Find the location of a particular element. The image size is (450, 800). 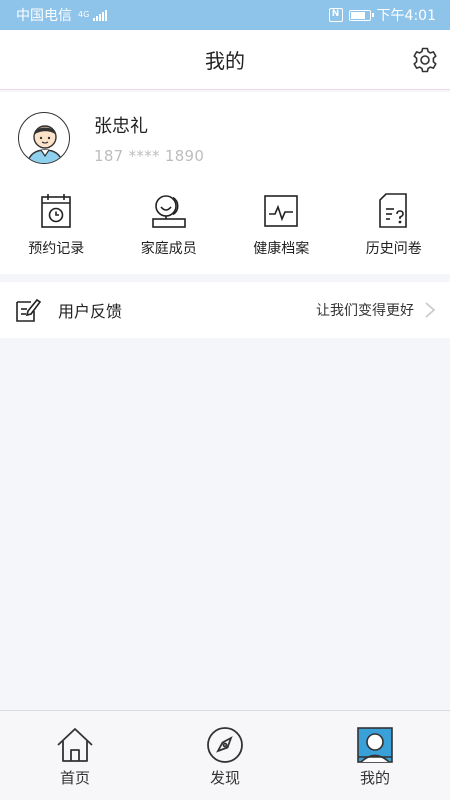

quick-action-health-records: 健康档案 is located at coordinates (281, 232).